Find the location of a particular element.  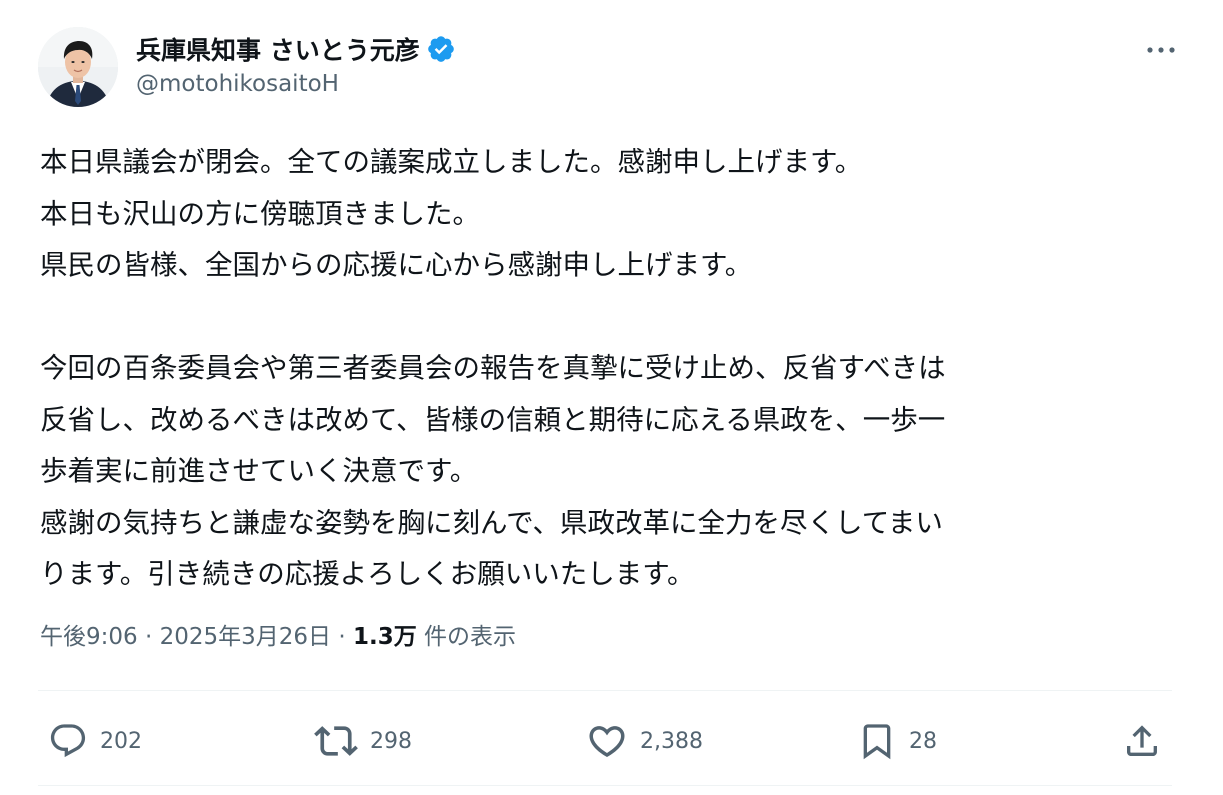

like-button: 2,388 is located at coordinates (644, 741).